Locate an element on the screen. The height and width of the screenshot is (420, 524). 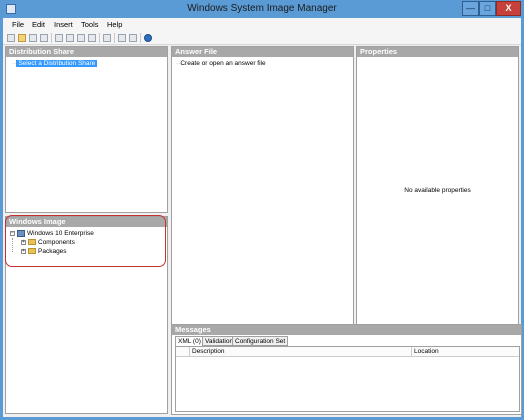
select-distribution-share-label: Select a Distribution Share is located at coordinates (57, 63).